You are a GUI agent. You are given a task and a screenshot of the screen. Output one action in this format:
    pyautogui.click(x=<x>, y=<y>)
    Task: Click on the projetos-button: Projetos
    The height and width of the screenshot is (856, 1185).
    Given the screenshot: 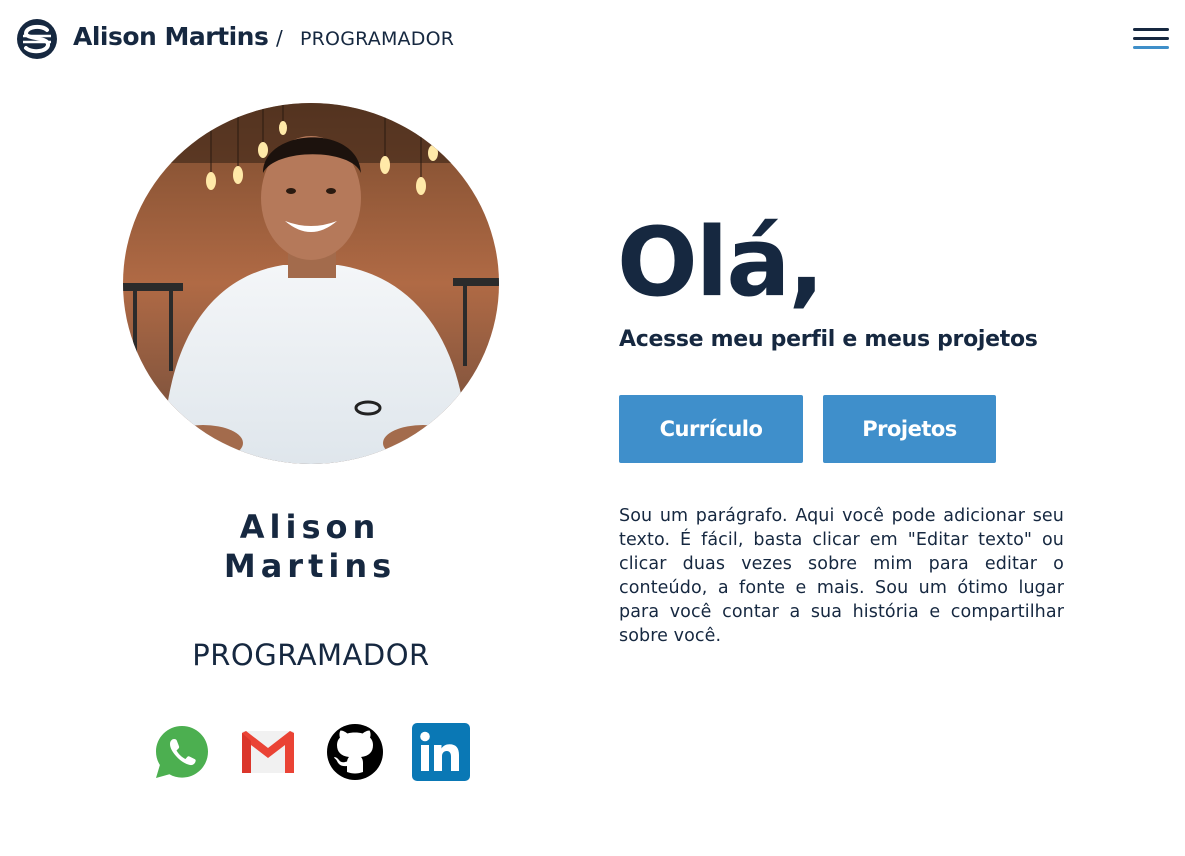 What is the action you would take?
    pyautogui.click(x=909, y=429)
    